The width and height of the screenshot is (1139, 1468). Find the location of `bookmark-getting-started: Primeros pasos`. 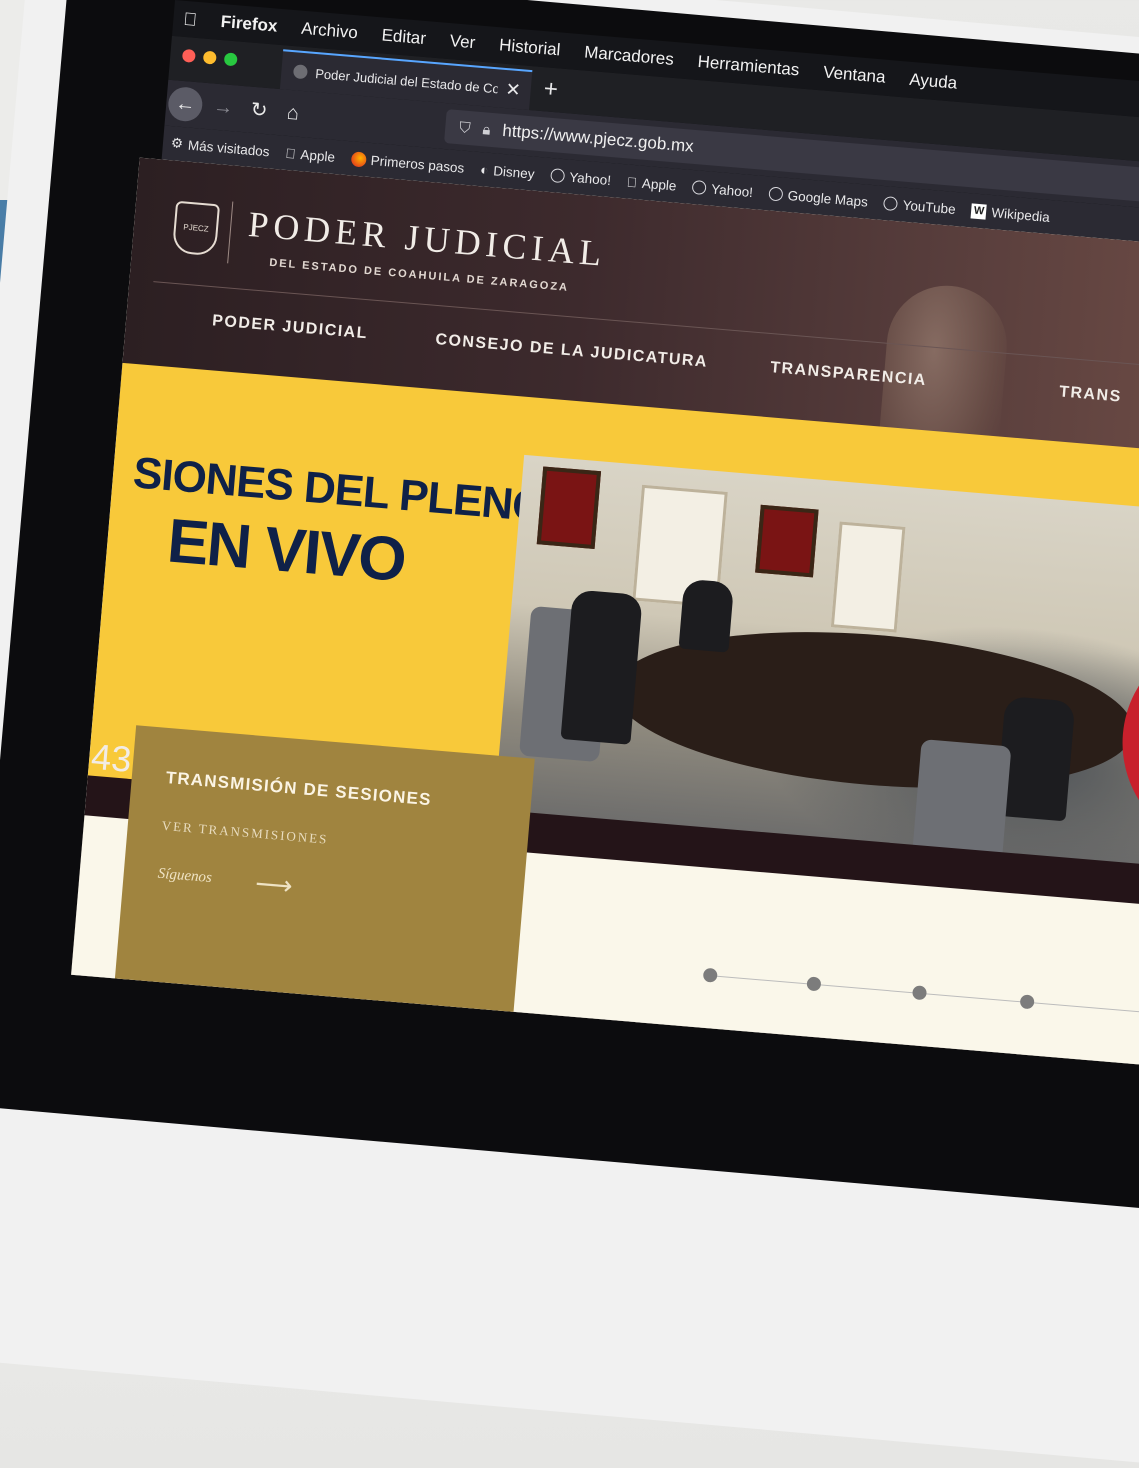

bookmark-getting-started: Primeros pasos is located at coordinates (407, 162).